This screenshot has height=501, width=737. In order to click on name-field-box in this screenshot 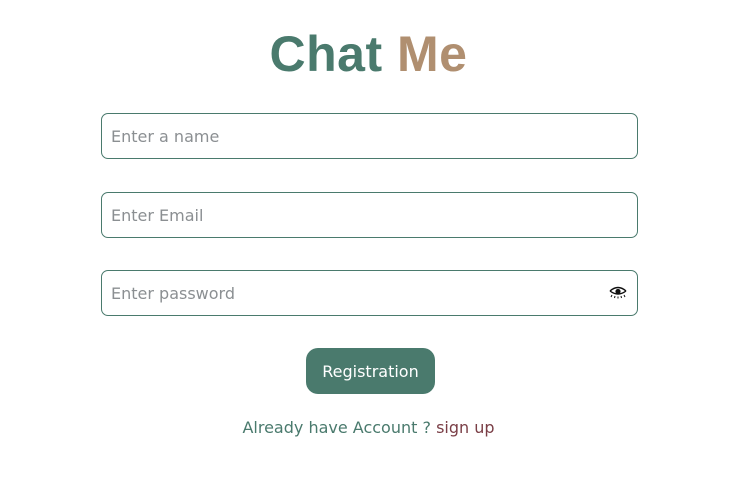, I will do `click(369, 136)`.